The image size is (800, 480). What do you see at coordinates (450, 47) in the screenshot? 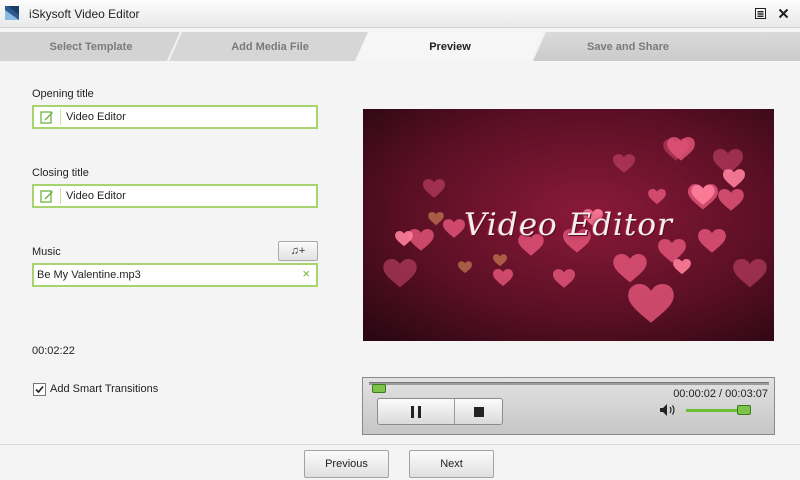
I see `tab-preview: Preview` at bounding box center [450, 47].